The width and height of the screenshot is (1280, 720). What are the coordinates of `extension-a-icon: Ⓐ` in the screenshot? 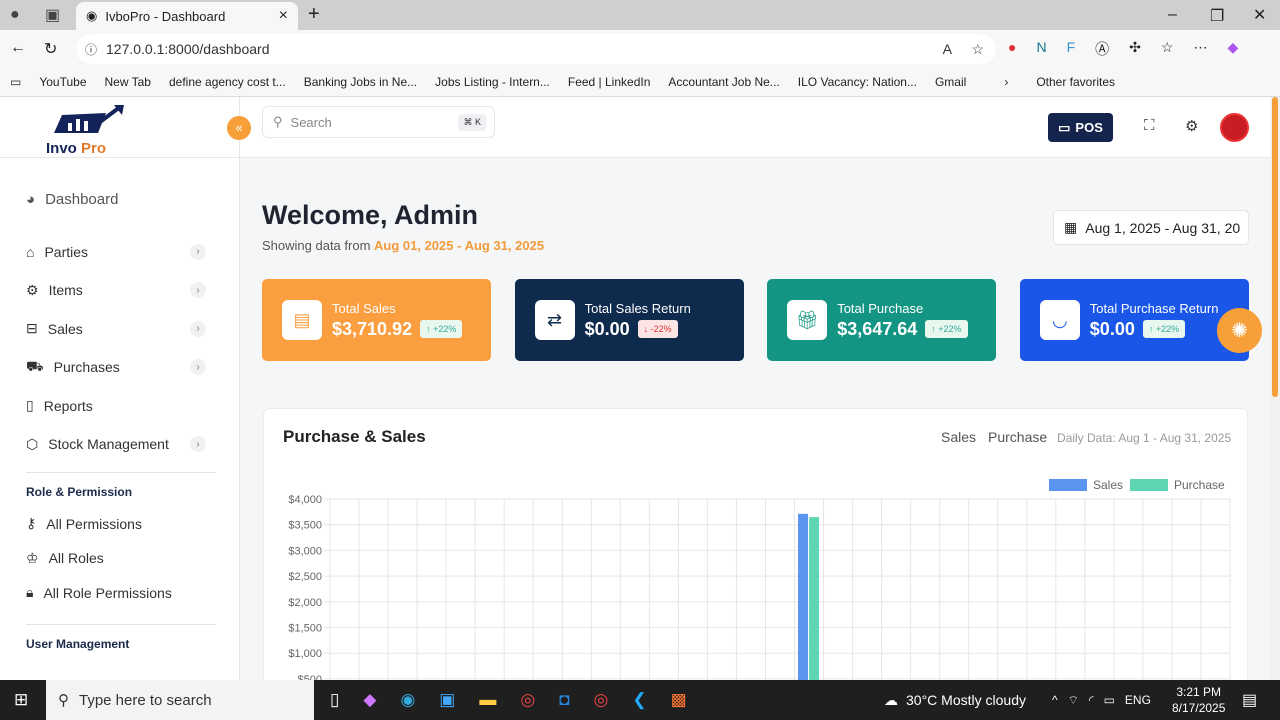 It's located at (1102, 49).